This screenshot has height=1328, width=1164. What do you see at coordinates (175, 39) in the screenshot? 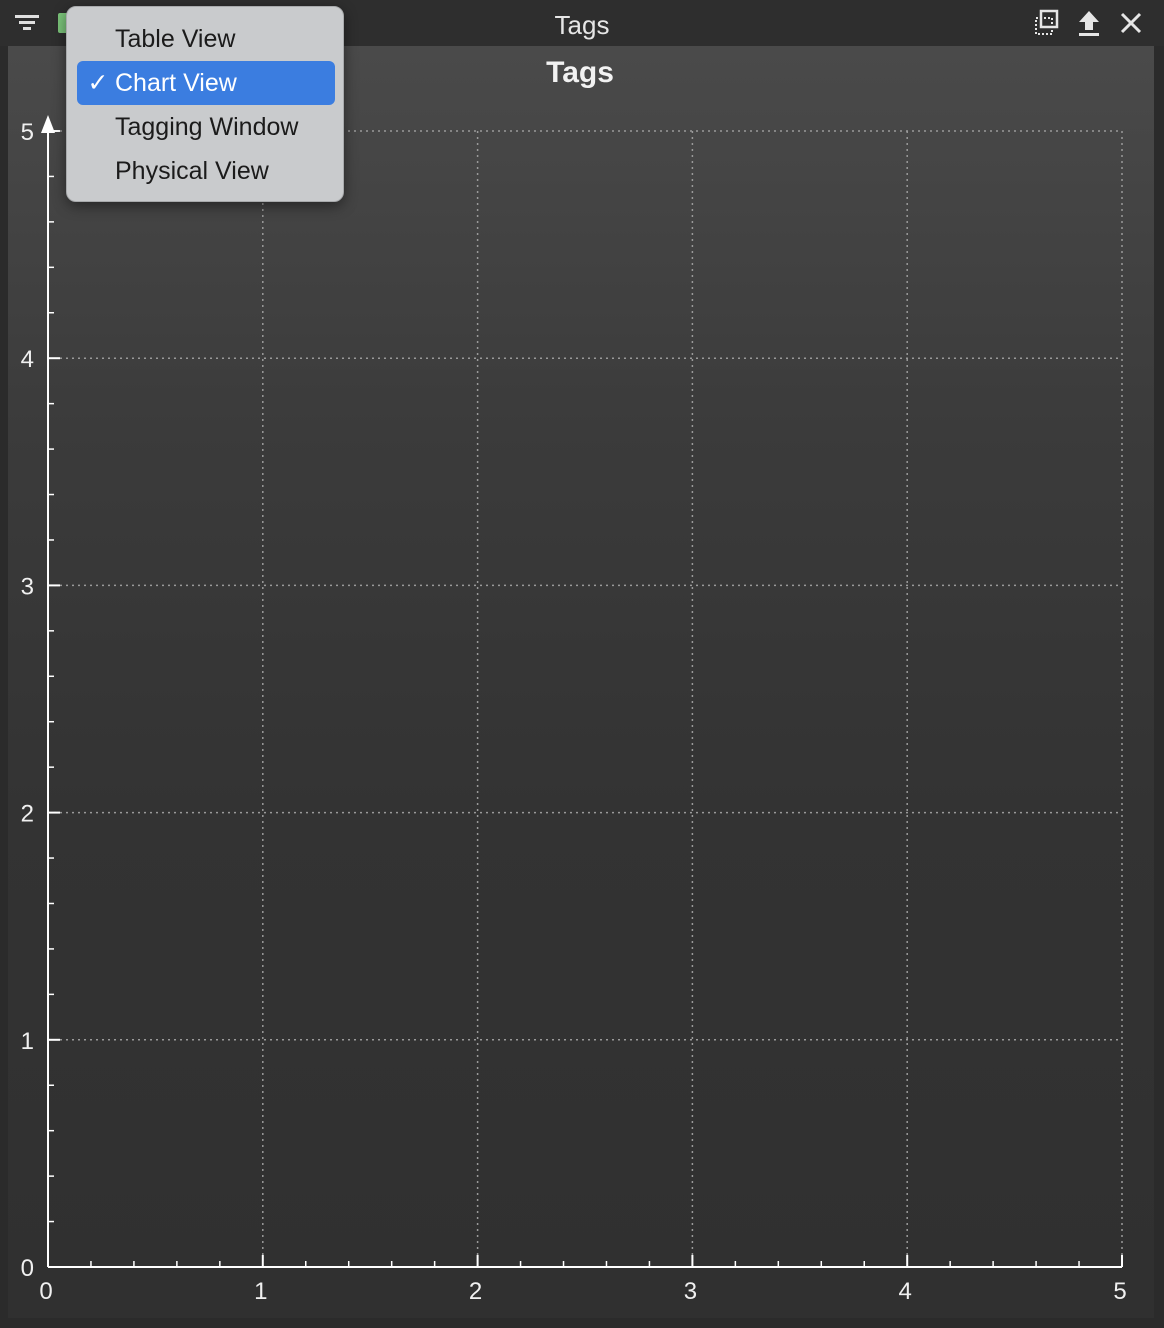
I see `menu-item-label: Table View` at bounding box center [175, 39].